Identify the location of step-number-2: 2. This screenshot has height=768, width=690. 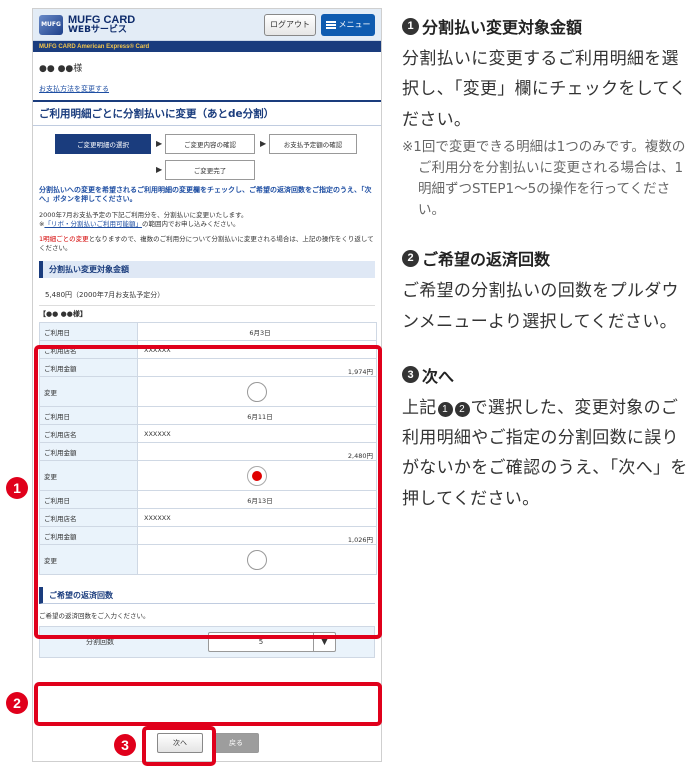
(410, 258).